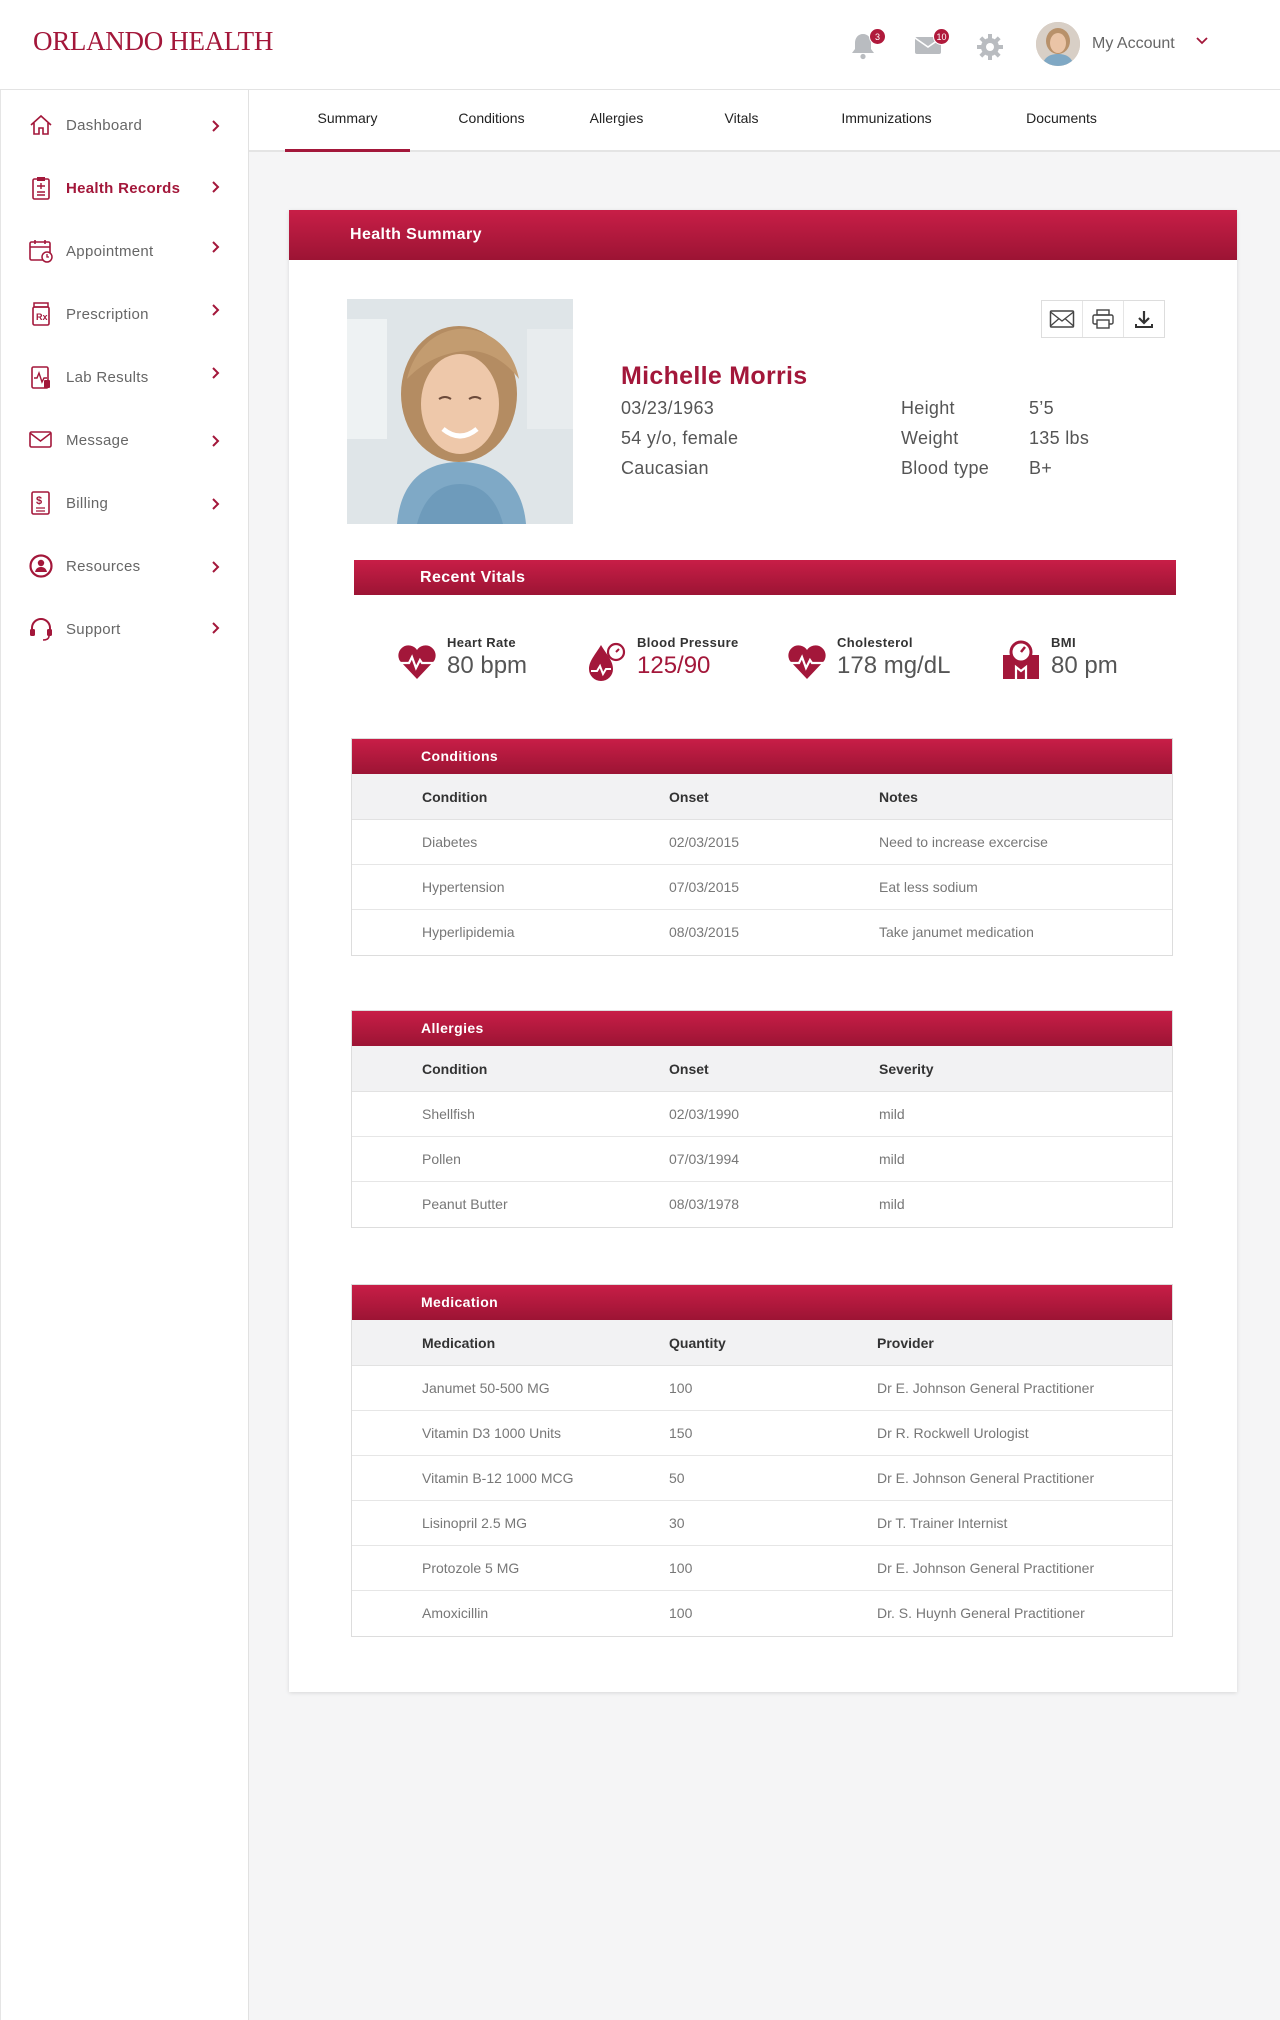  I want to click on table-cell: Protozole 5 MG, so click(471, 1568).